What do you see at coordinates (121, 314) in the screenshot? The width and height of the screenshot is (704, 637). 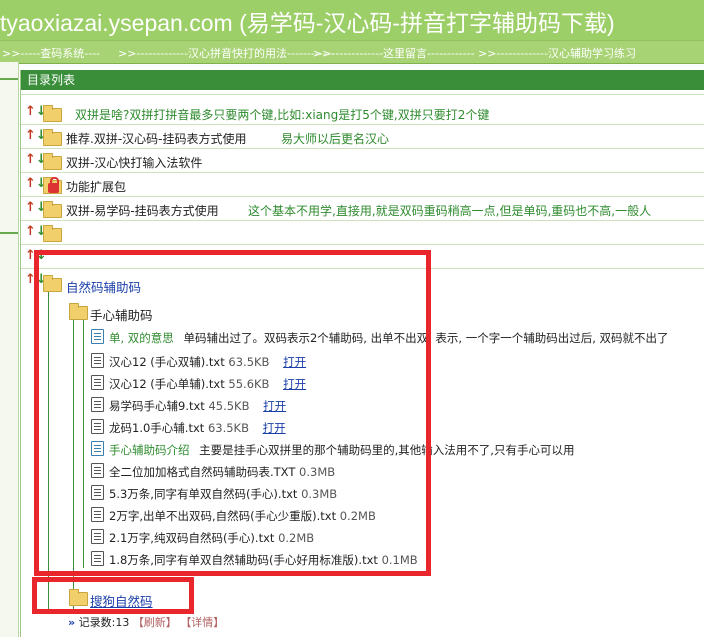 I see `tree-sub-folder: 手心辅助码` at bounding box center [121, 314].